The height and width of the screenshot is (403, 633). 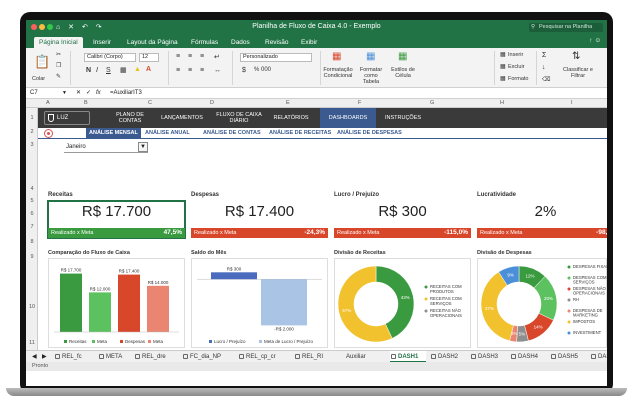 What do you see at coordinates (32, 145) in the screenshot?
I see `row-header-3: 3` at bounding box center [32, 145].